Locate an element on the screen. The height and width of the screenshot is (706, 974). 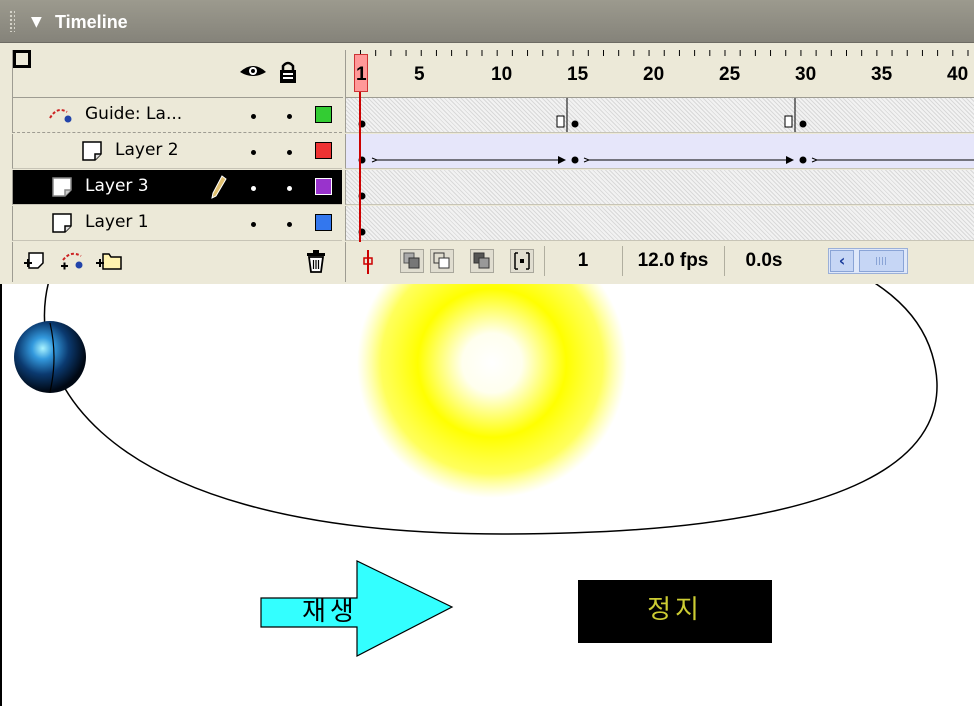
scroll-thumb is located at coordinates (881, 261).